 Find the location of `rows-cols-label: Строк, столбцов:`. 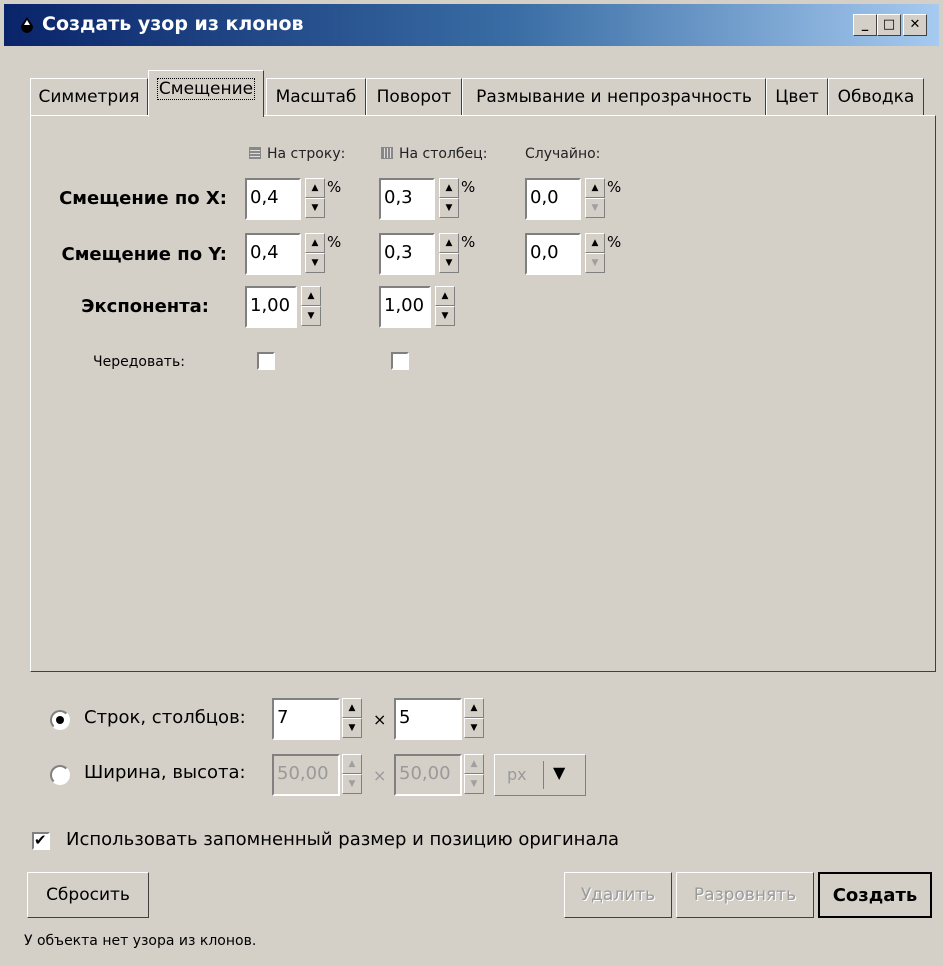

rows-cols-label: Строк, столбцов: is located at coordinates (165, 717).